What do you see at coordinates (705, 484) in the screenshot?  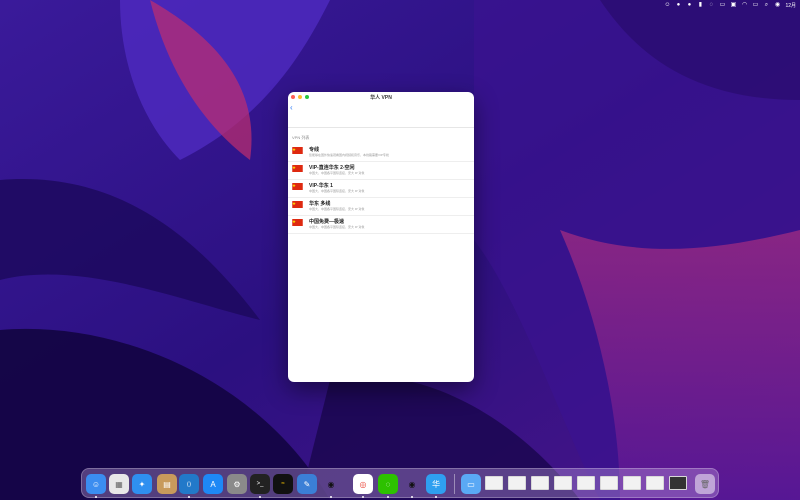 I see `trash-icon: 🗑` at bounding box center [705, 484].